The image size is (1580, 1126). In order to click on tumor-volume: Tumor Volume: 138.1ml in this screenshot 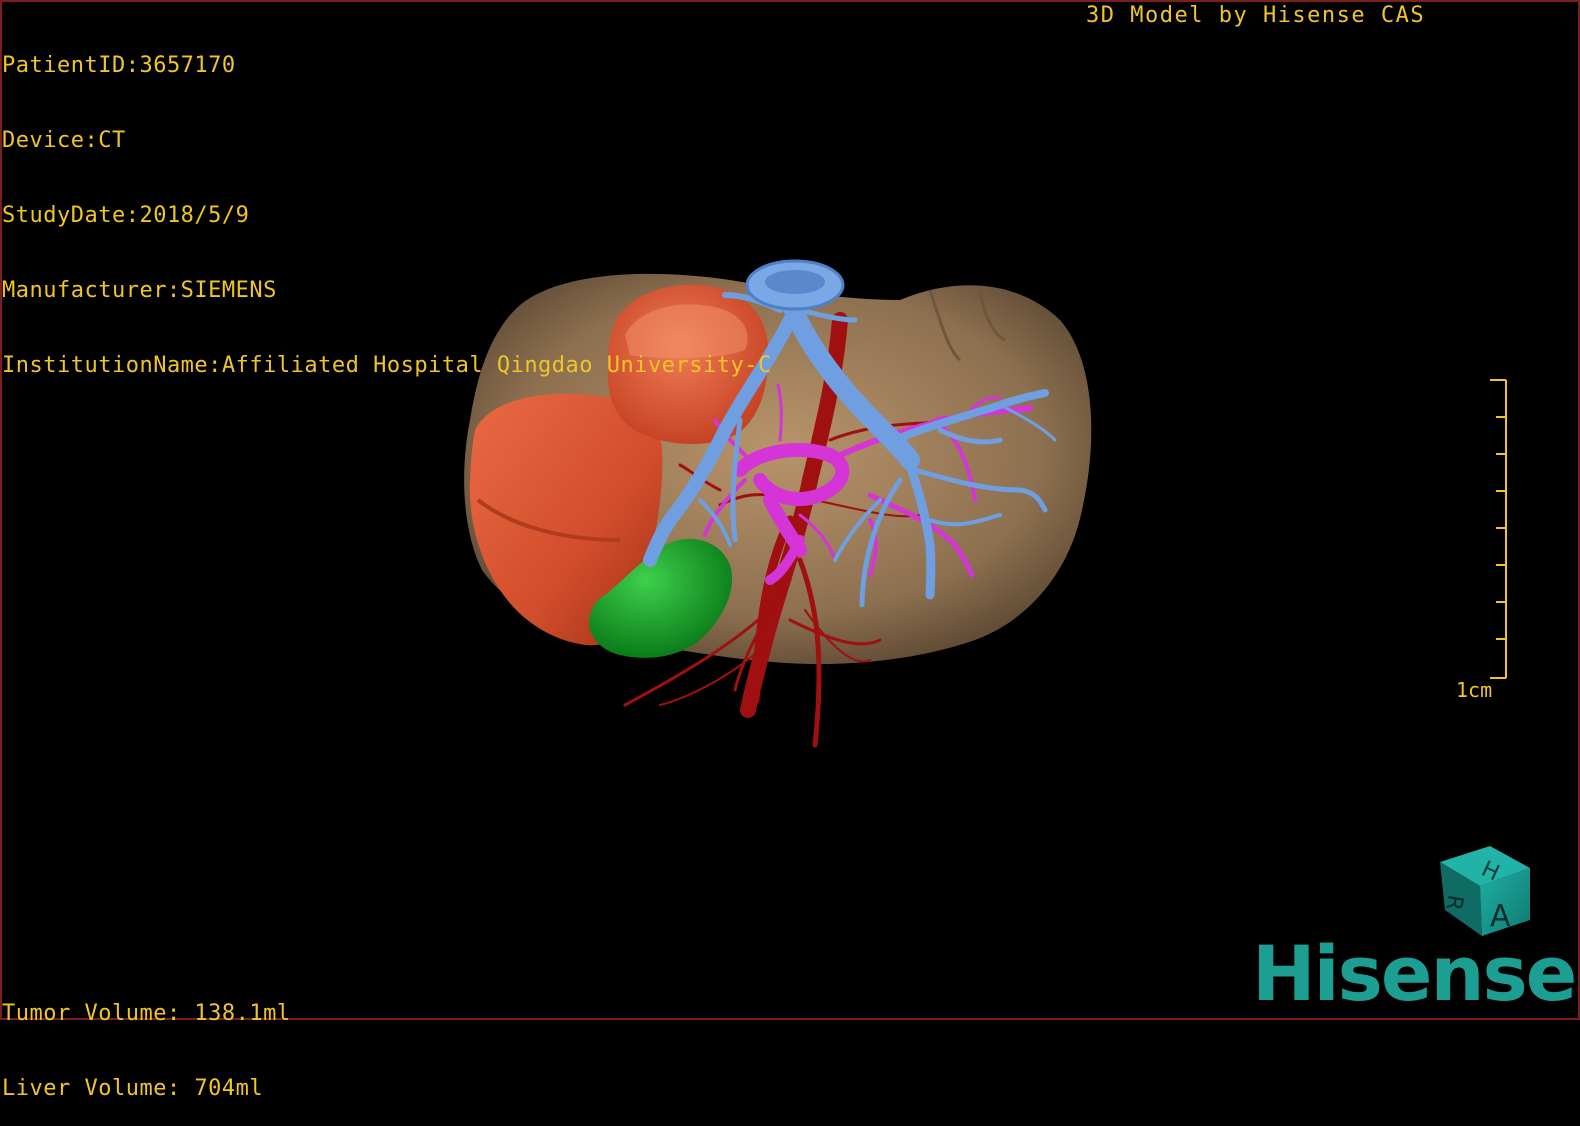, I will do `click(146, 1013)`.